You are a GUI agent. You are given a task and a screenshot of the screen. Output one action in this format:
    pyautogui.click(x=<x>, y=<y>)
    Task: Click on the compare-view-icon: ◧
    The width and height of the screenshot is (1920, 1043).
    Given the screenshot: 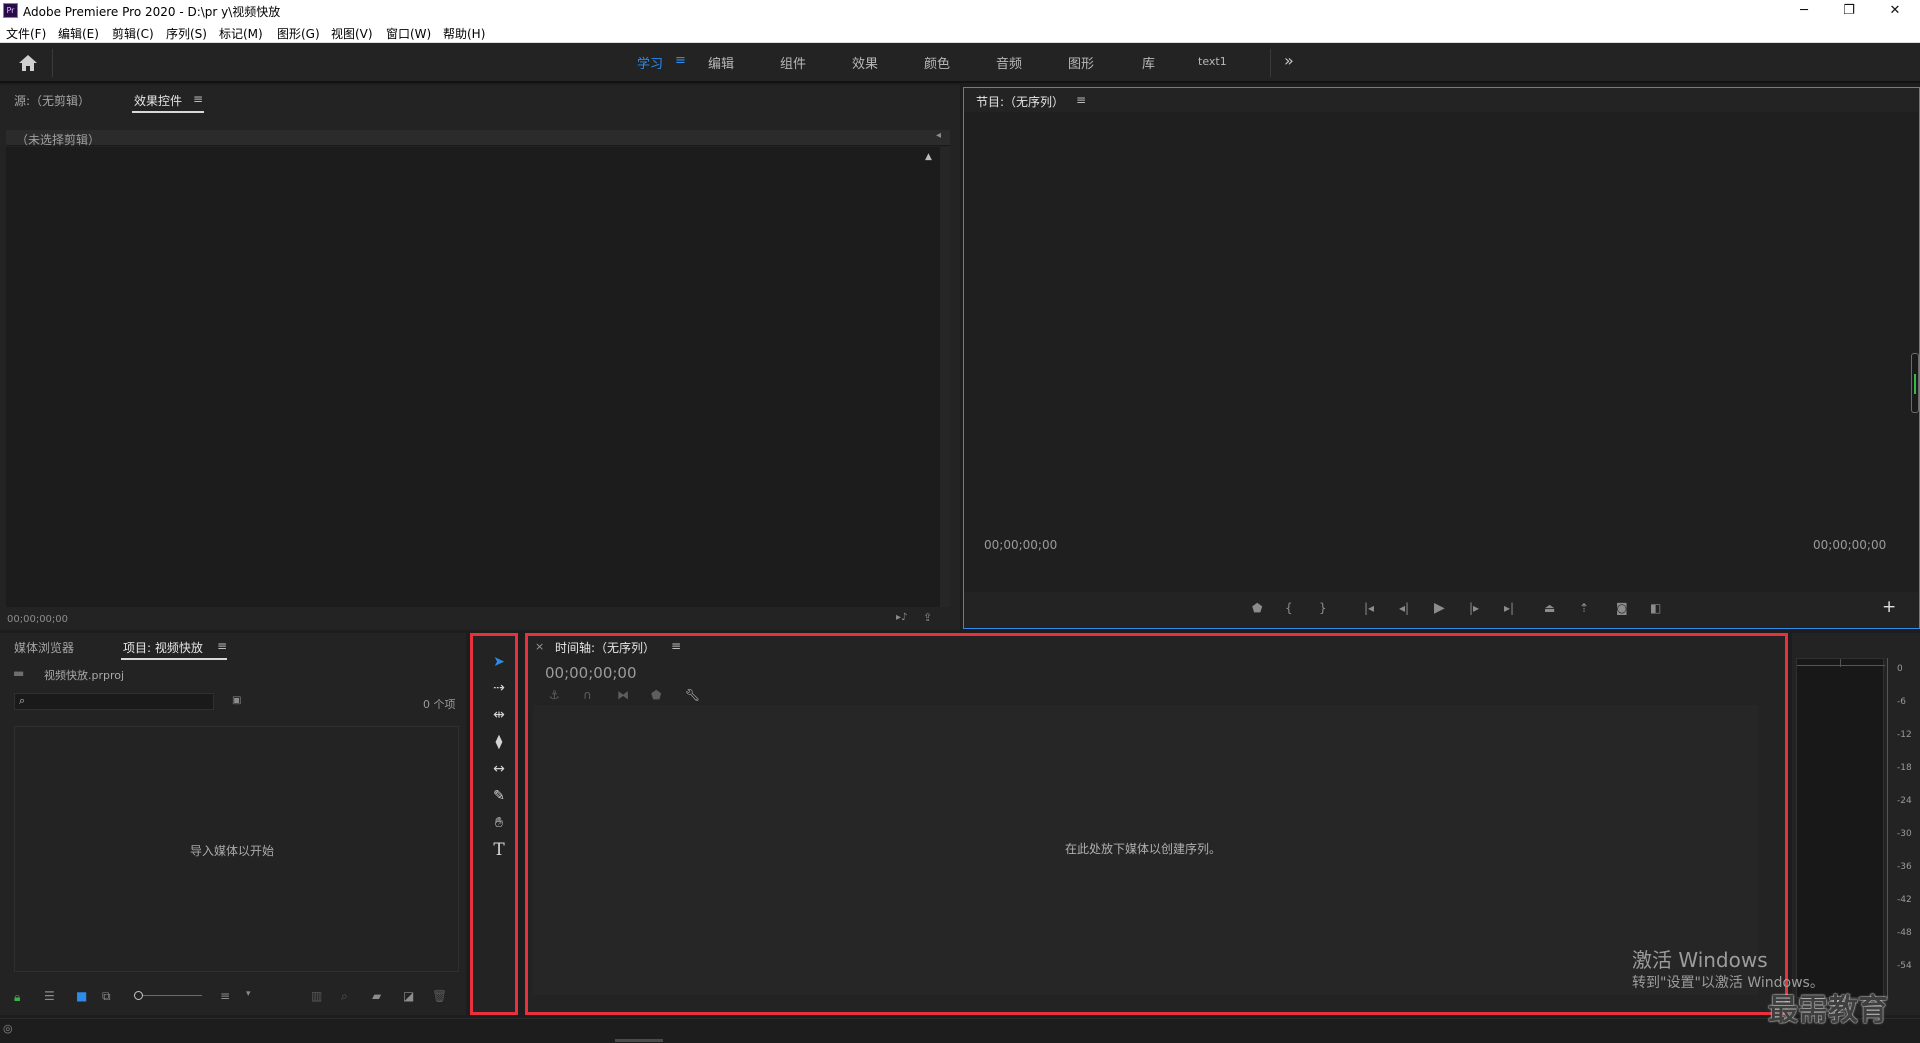 What is the action you would take?
    pyautogui.click(x=1655, y=608)
    